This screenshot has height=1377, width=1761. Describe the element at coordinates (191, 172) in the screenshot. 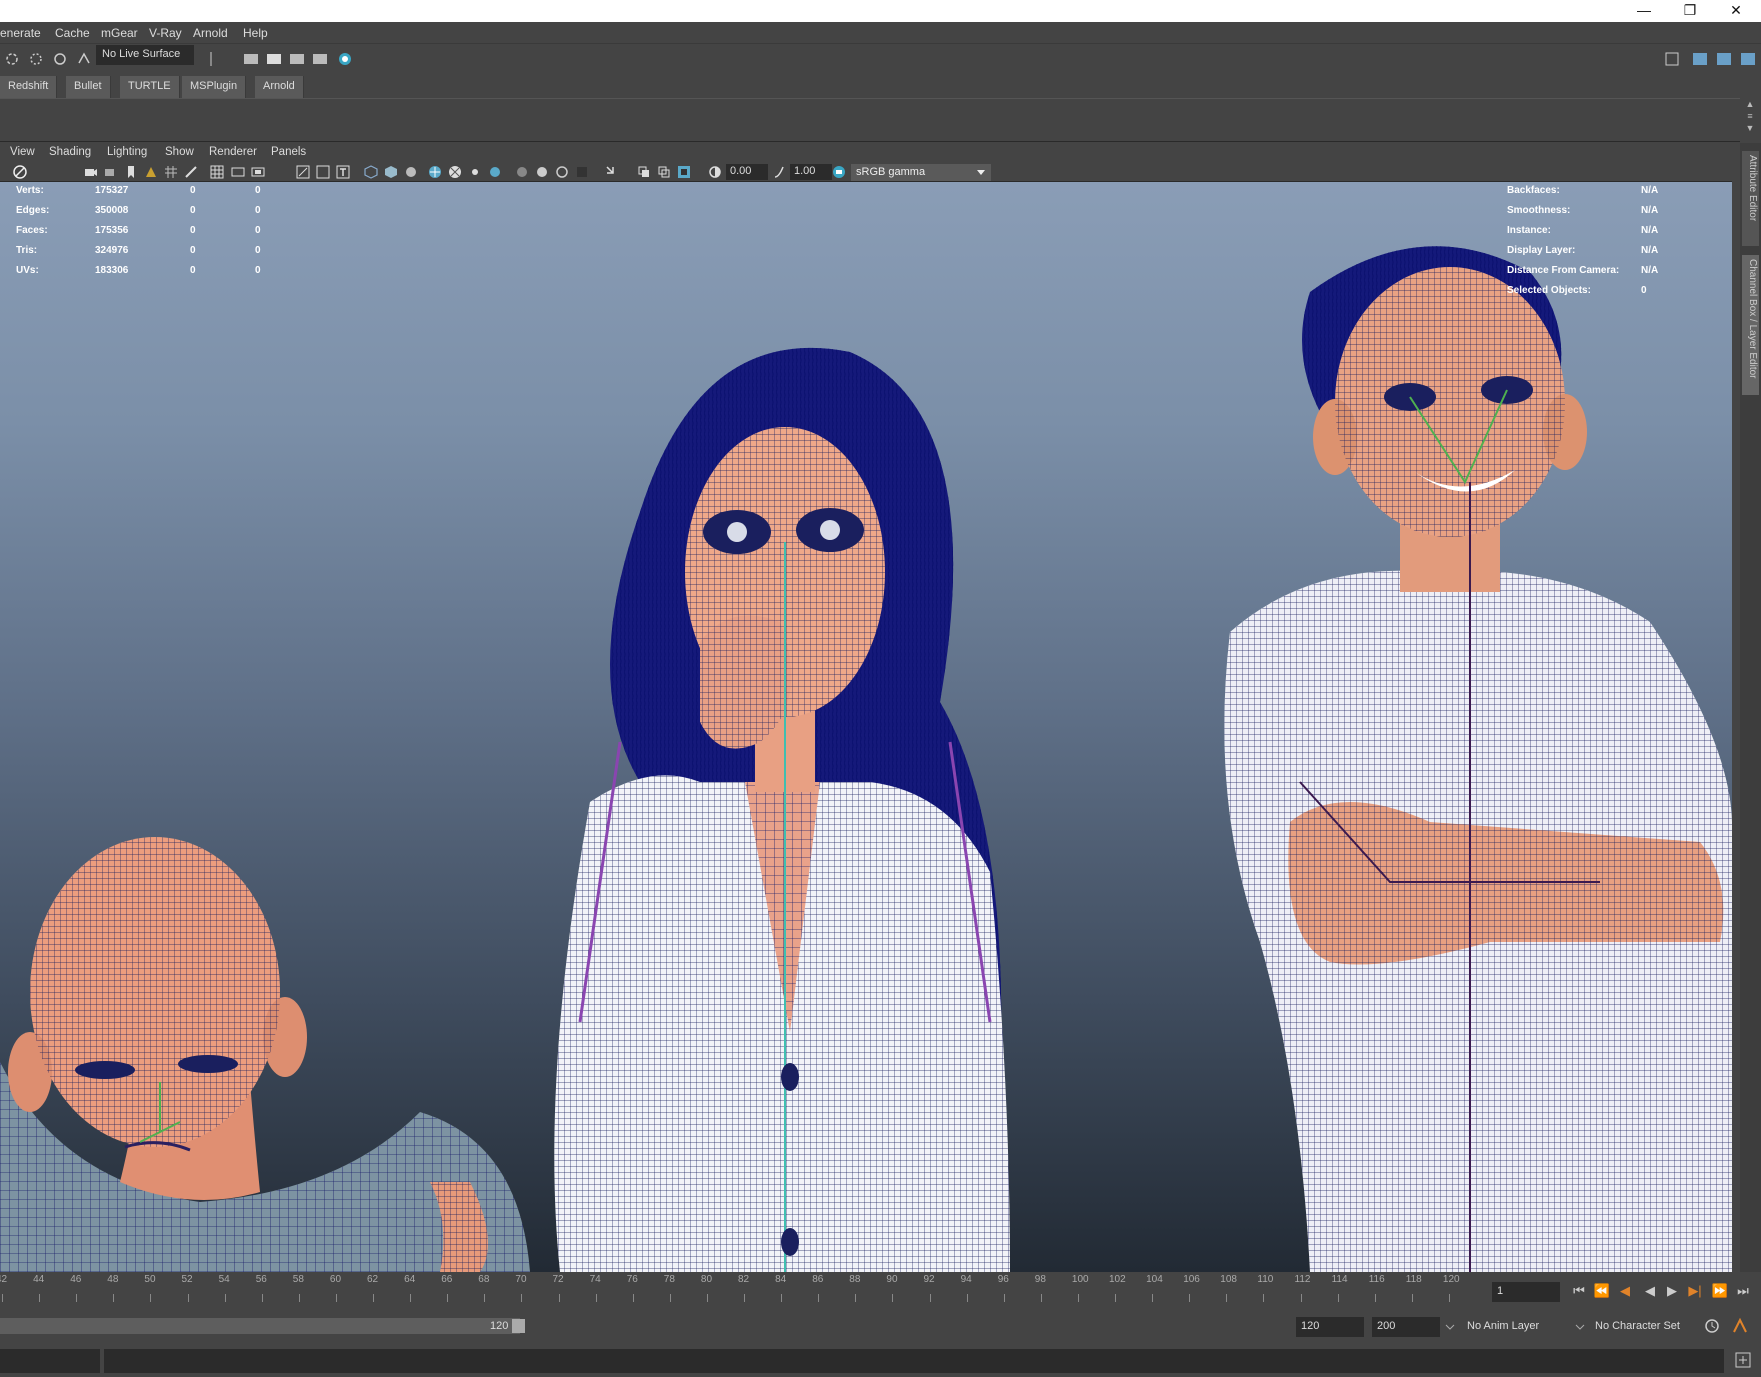

I see `pencil-icon` at that location.